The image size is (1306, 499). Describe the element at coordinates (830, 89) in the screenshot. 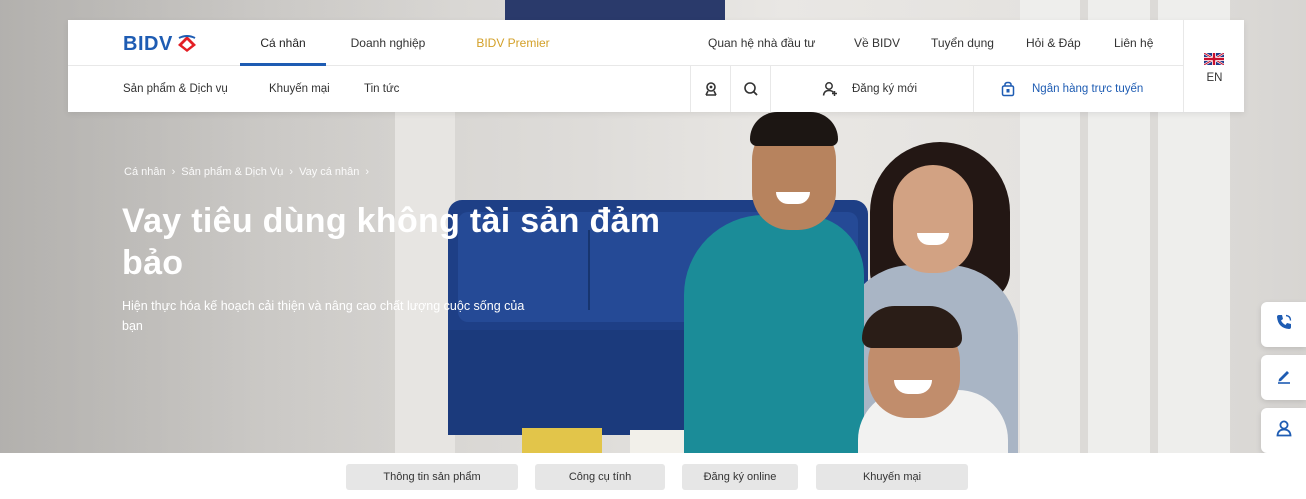

I see `user-add-icon` at that location.